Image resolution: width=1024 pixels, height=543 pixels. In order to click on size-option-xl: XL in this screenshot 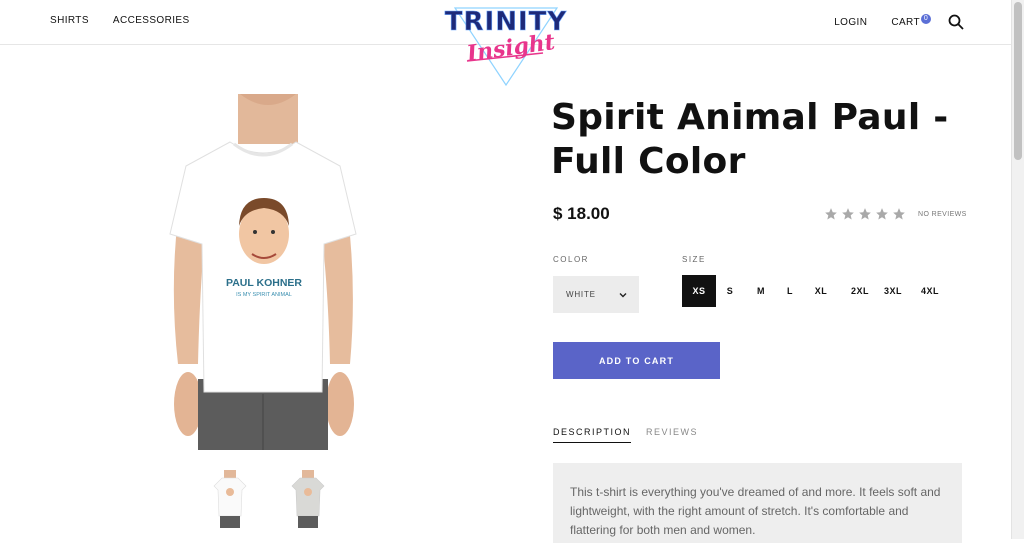, I will do `click(821, 291)`.